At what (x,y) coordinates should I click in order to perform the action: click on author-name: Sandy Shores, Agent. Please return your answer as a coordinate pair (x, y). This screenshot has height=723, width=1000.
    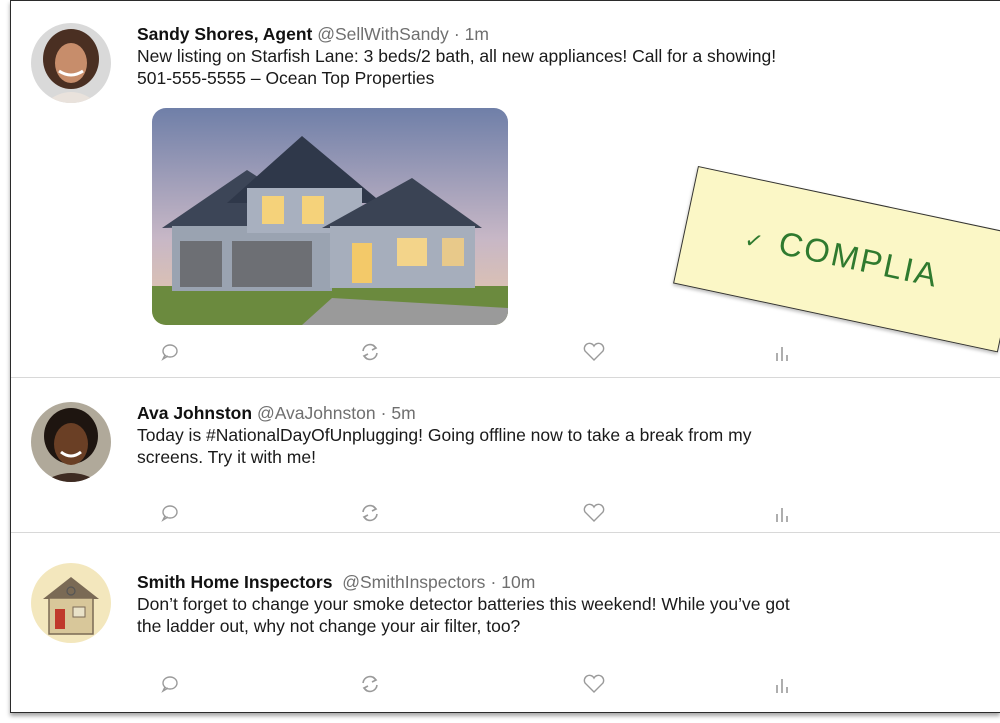
    Looking at the image, I should click on (224, 34).